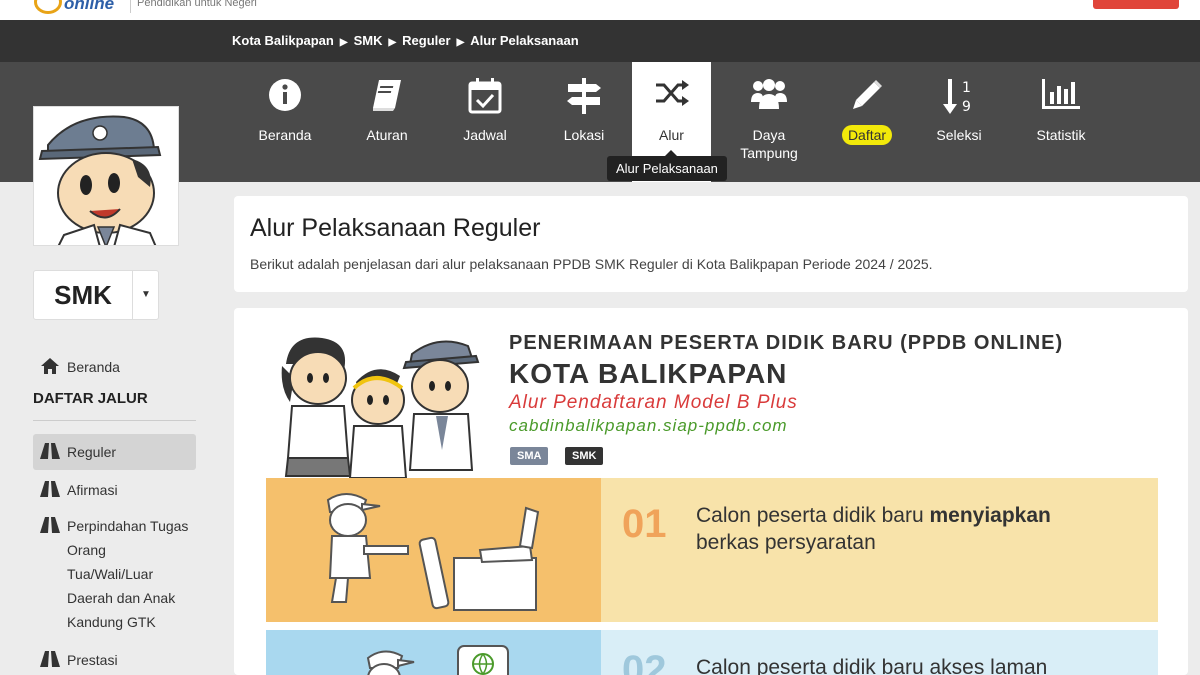 The width and height of the screenshot is (1200, 675). I want to click on site-header: online Pendidikan untuk Negeri, so click(600, 10).